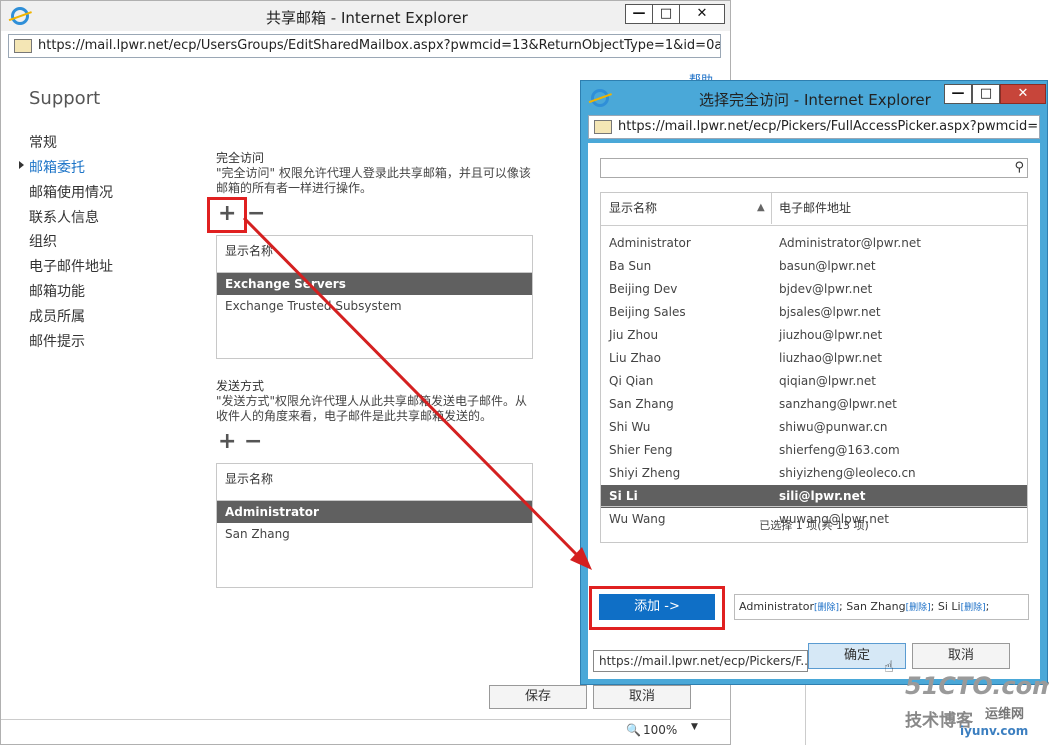 The width and height of the screenshot is (1049, 745). I want to click on watermark-iyunv: iyunv.com, so click(994, 731).